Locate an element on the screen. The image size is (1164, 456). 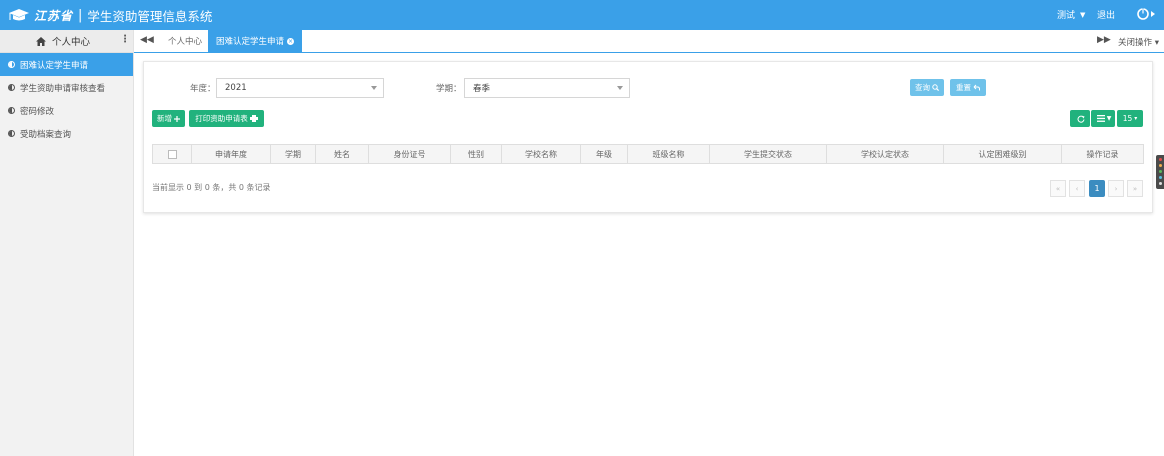
query-button: 查询 is located at coordinates (927, 87).